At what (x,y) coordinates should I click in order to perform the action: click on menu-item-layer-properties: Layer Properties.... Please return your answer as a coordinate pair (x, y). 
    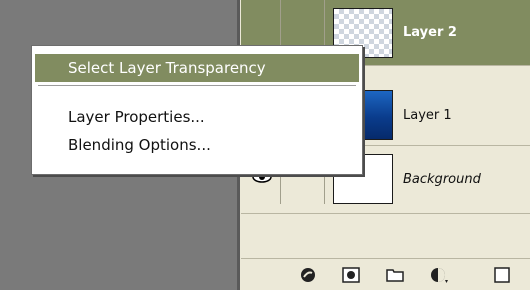
    Looking at the image, I should click on (197, 117).